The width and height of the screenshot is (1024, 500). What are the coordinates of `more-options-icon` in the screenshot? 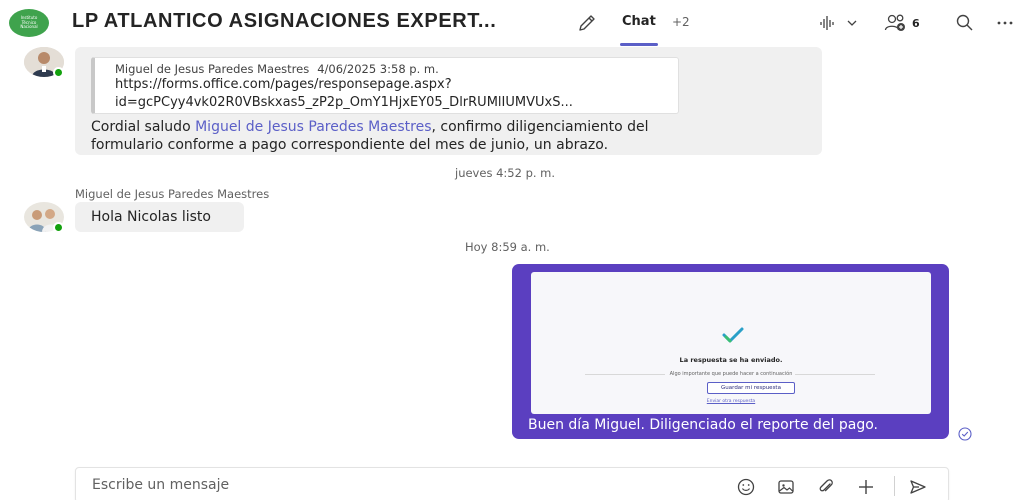 It's located at (1005, 23).